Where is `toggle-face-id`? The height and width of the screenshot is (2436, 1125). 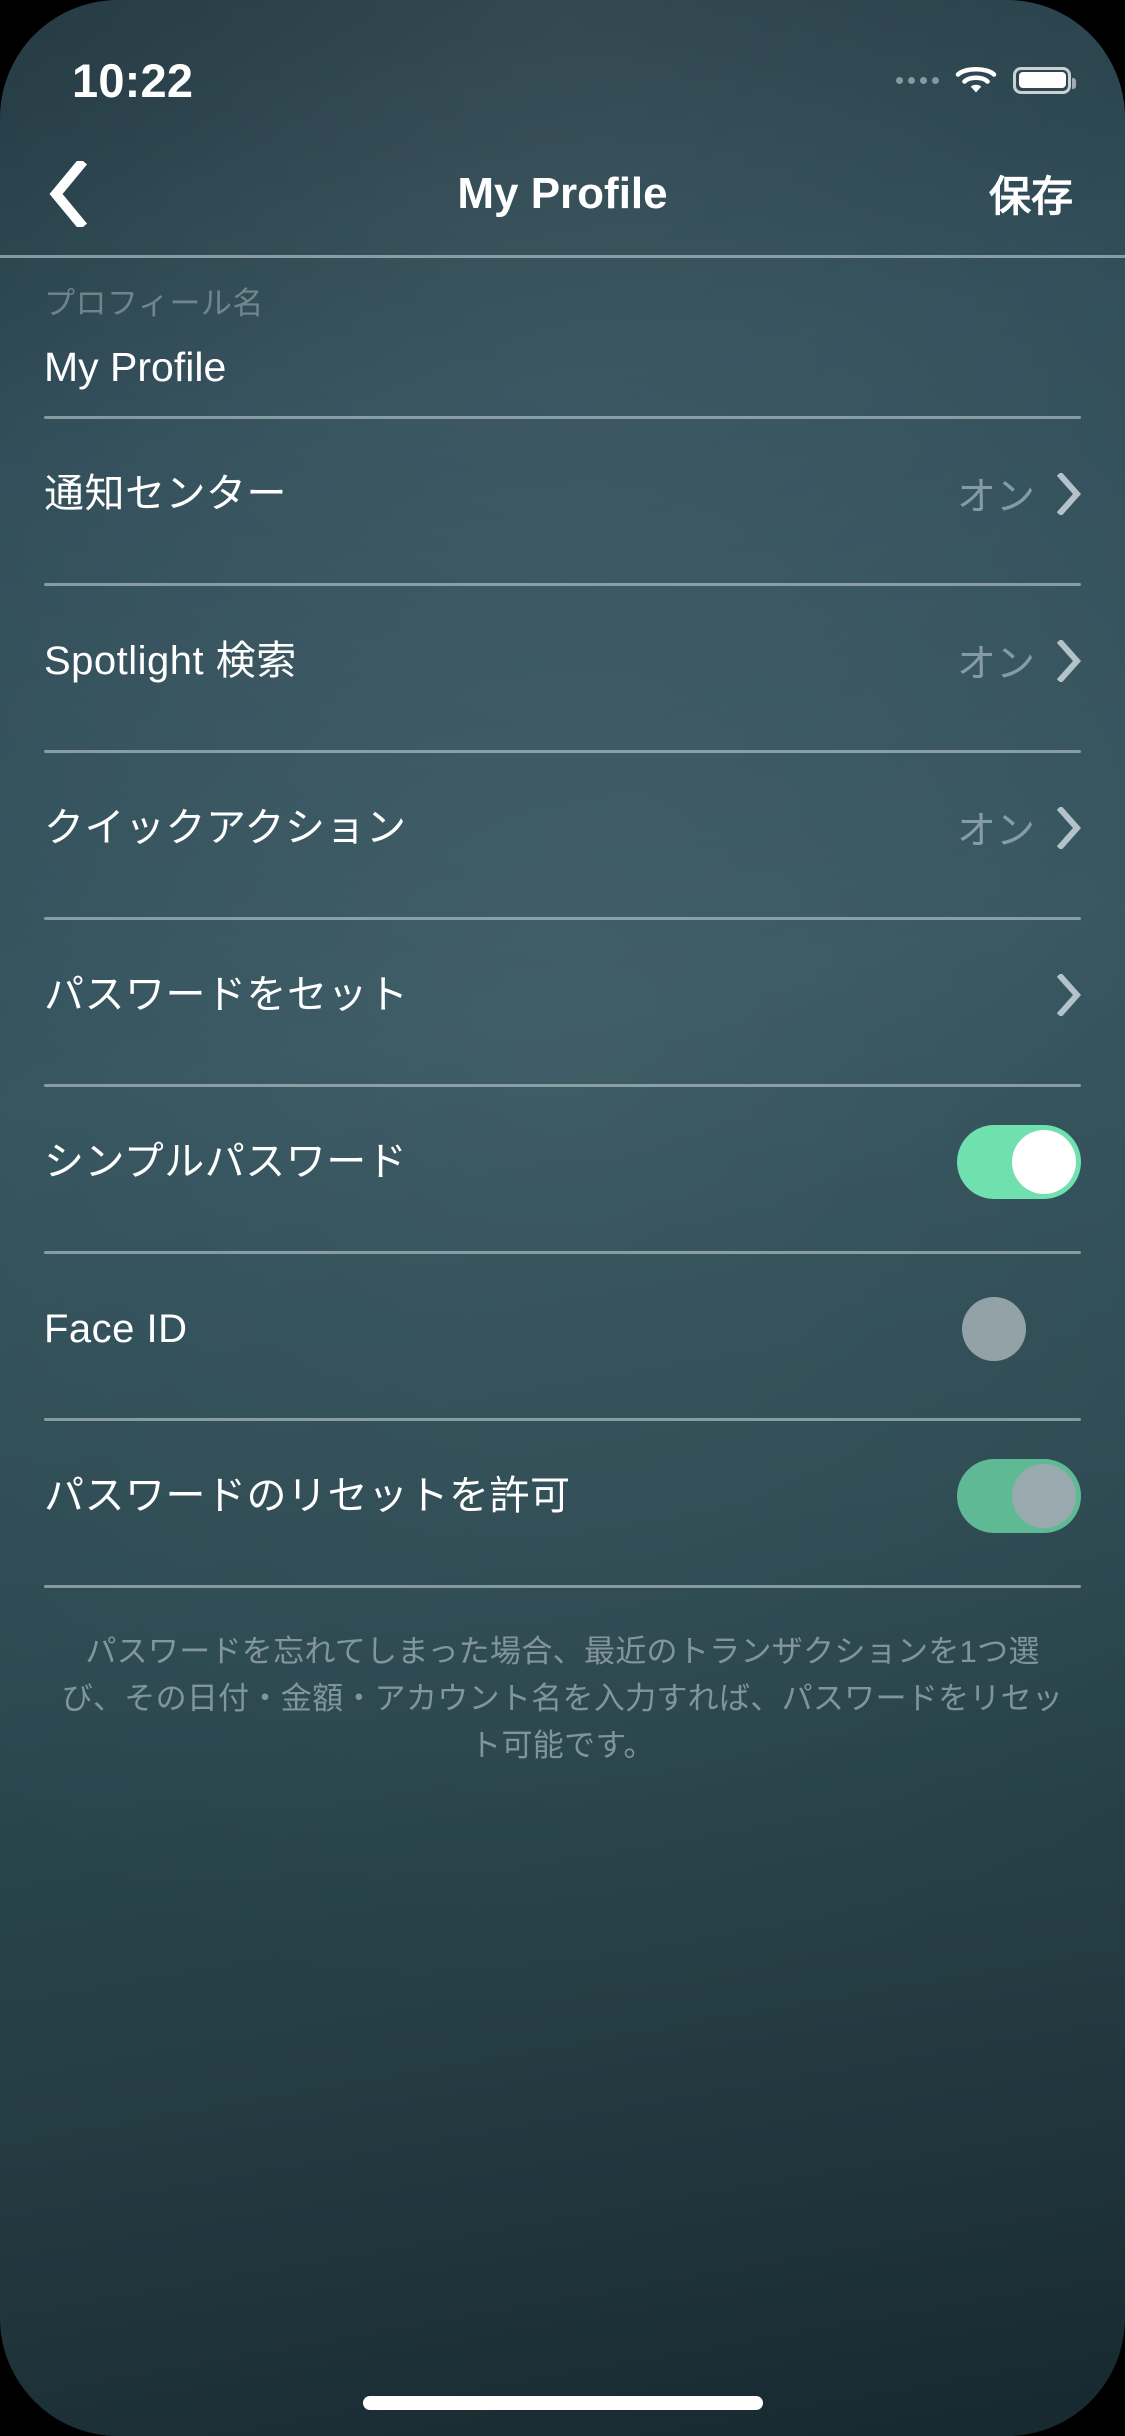 toggle-face-id is located at coordinates (1019, 1329).